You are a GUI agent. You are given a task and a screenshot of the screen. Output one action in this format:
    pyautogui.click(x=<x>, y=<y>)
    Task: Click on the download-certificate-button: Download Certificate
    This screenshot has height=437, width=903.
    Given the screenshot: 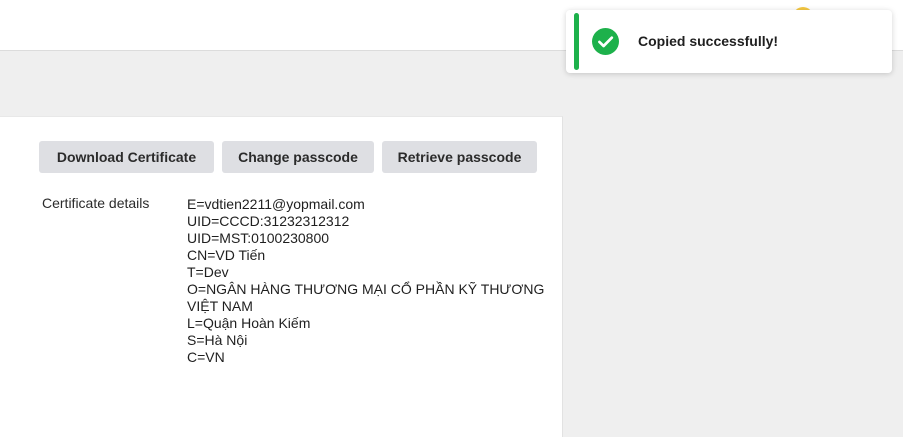 What is the action you would take?
    pyautogui.click(x=126, y=157)
    